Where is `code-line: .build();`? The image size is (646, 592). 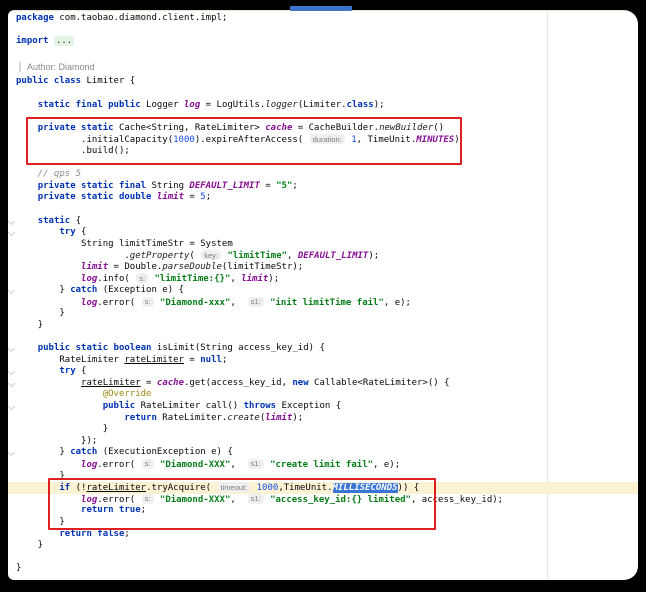 code-line: .build(); is located at coordinates (327, 152).